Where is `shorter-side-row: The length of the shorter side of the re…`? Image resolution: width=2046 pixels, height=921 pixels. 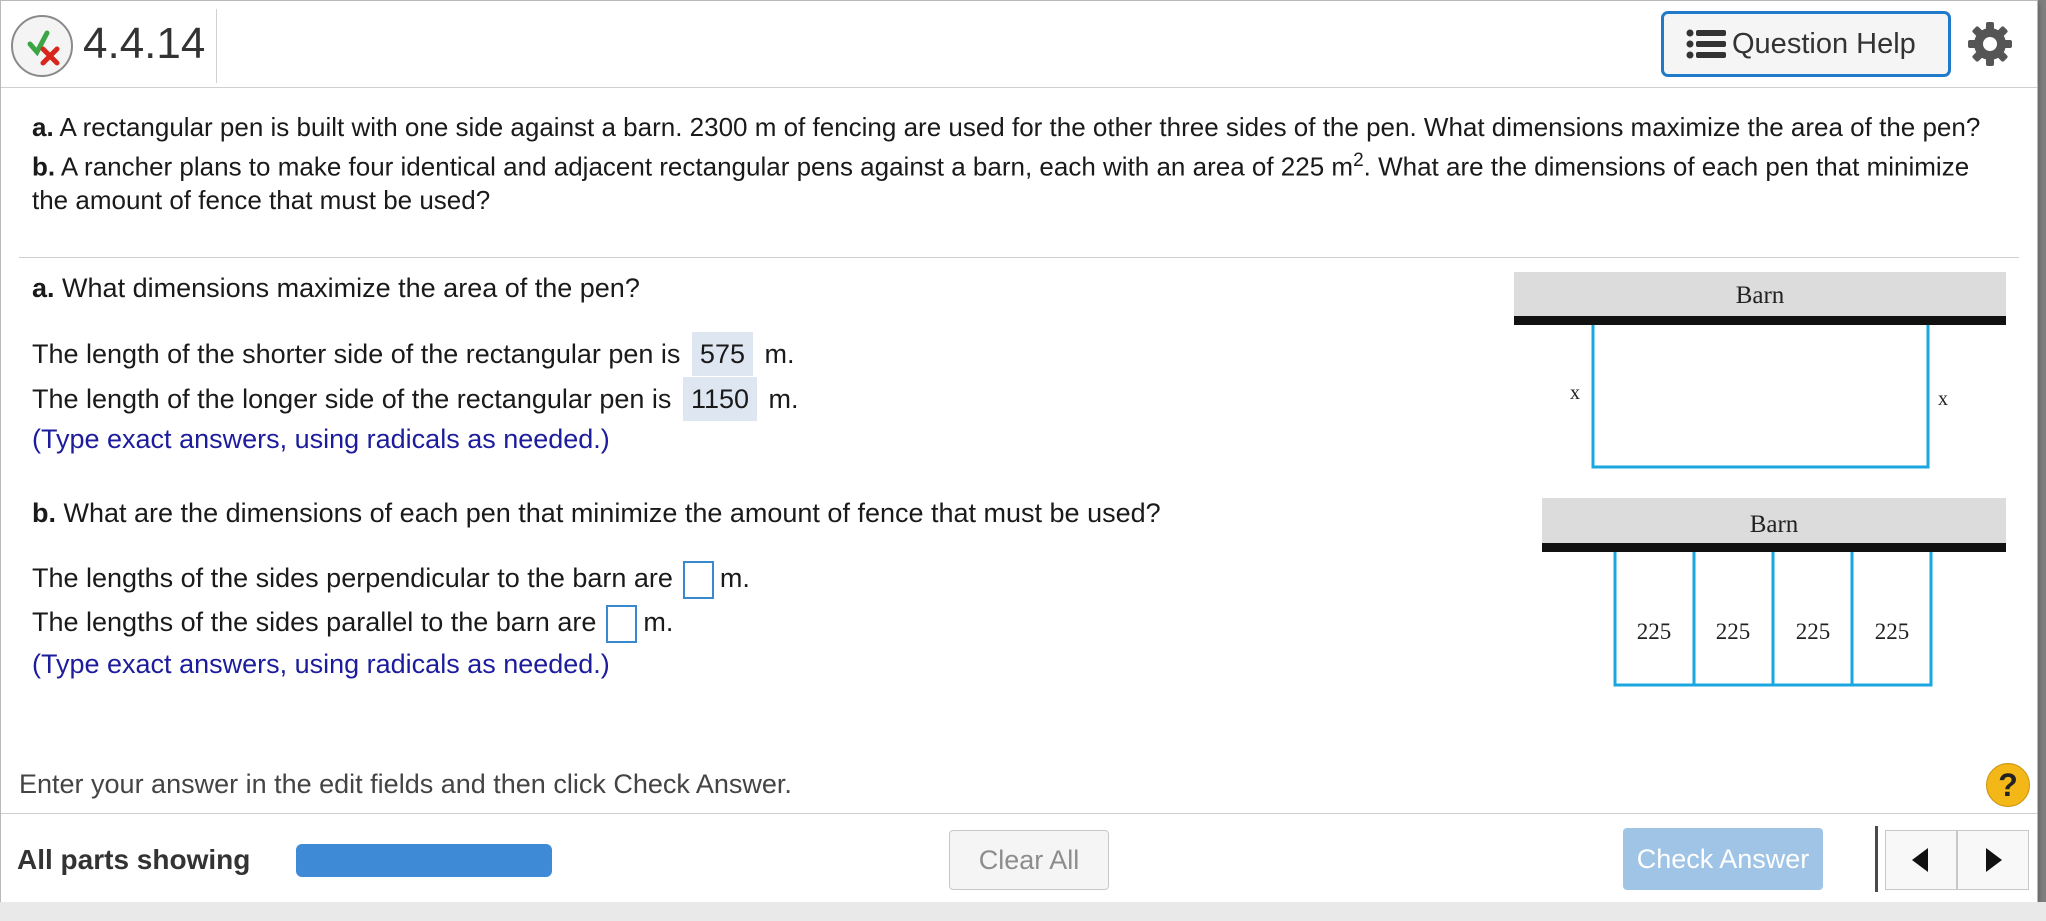 shorter-side-row: The length of the shorter side of the re… is located at coordinates (413, 354).